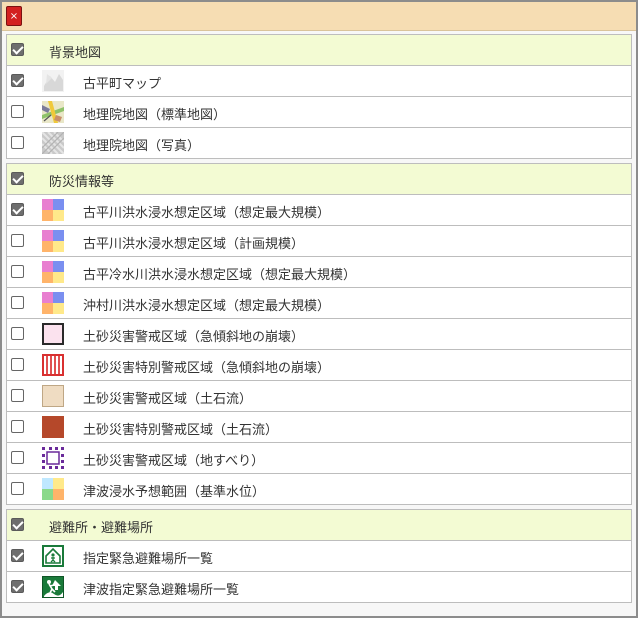 This screenshot has height=618, width=638. What do you see at coordinates (319, 458) in the screenshot?
I see `layer-item: 土砂災害警戒区域（地すべり）` at bounding box center [319, 458].